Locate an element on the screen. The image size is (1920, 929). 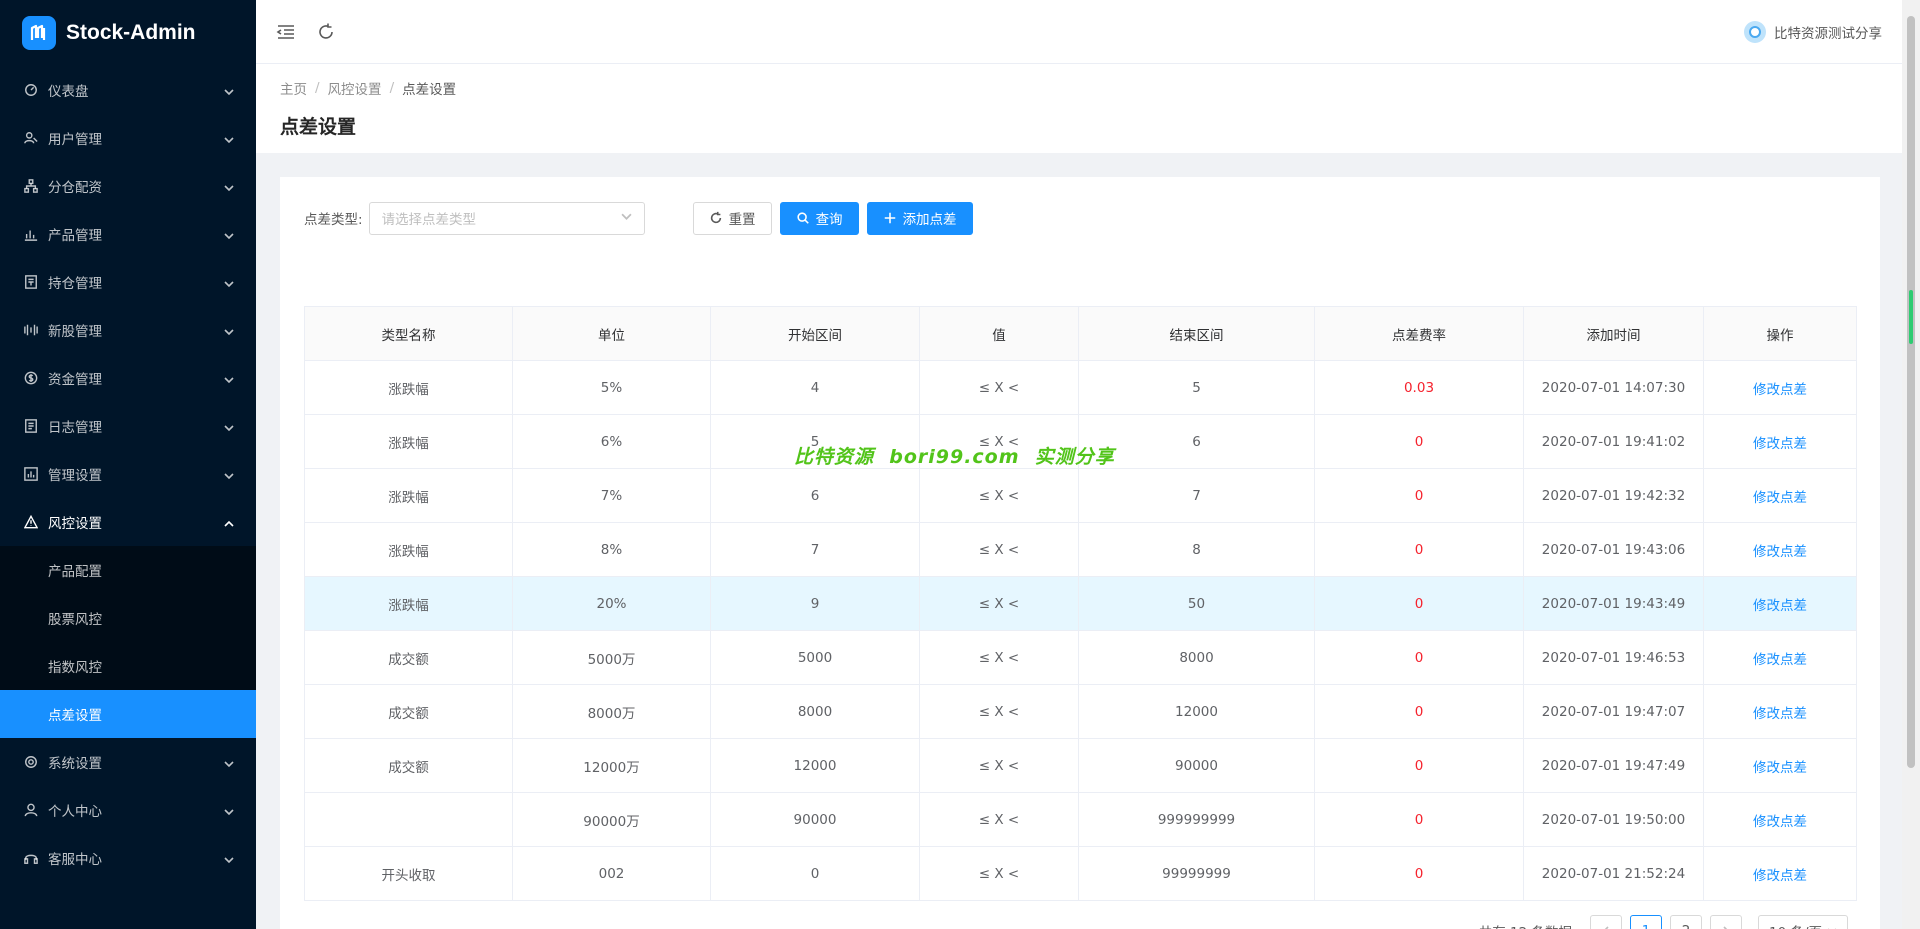
column-header: 单位 is located at coordinates (611, 333).